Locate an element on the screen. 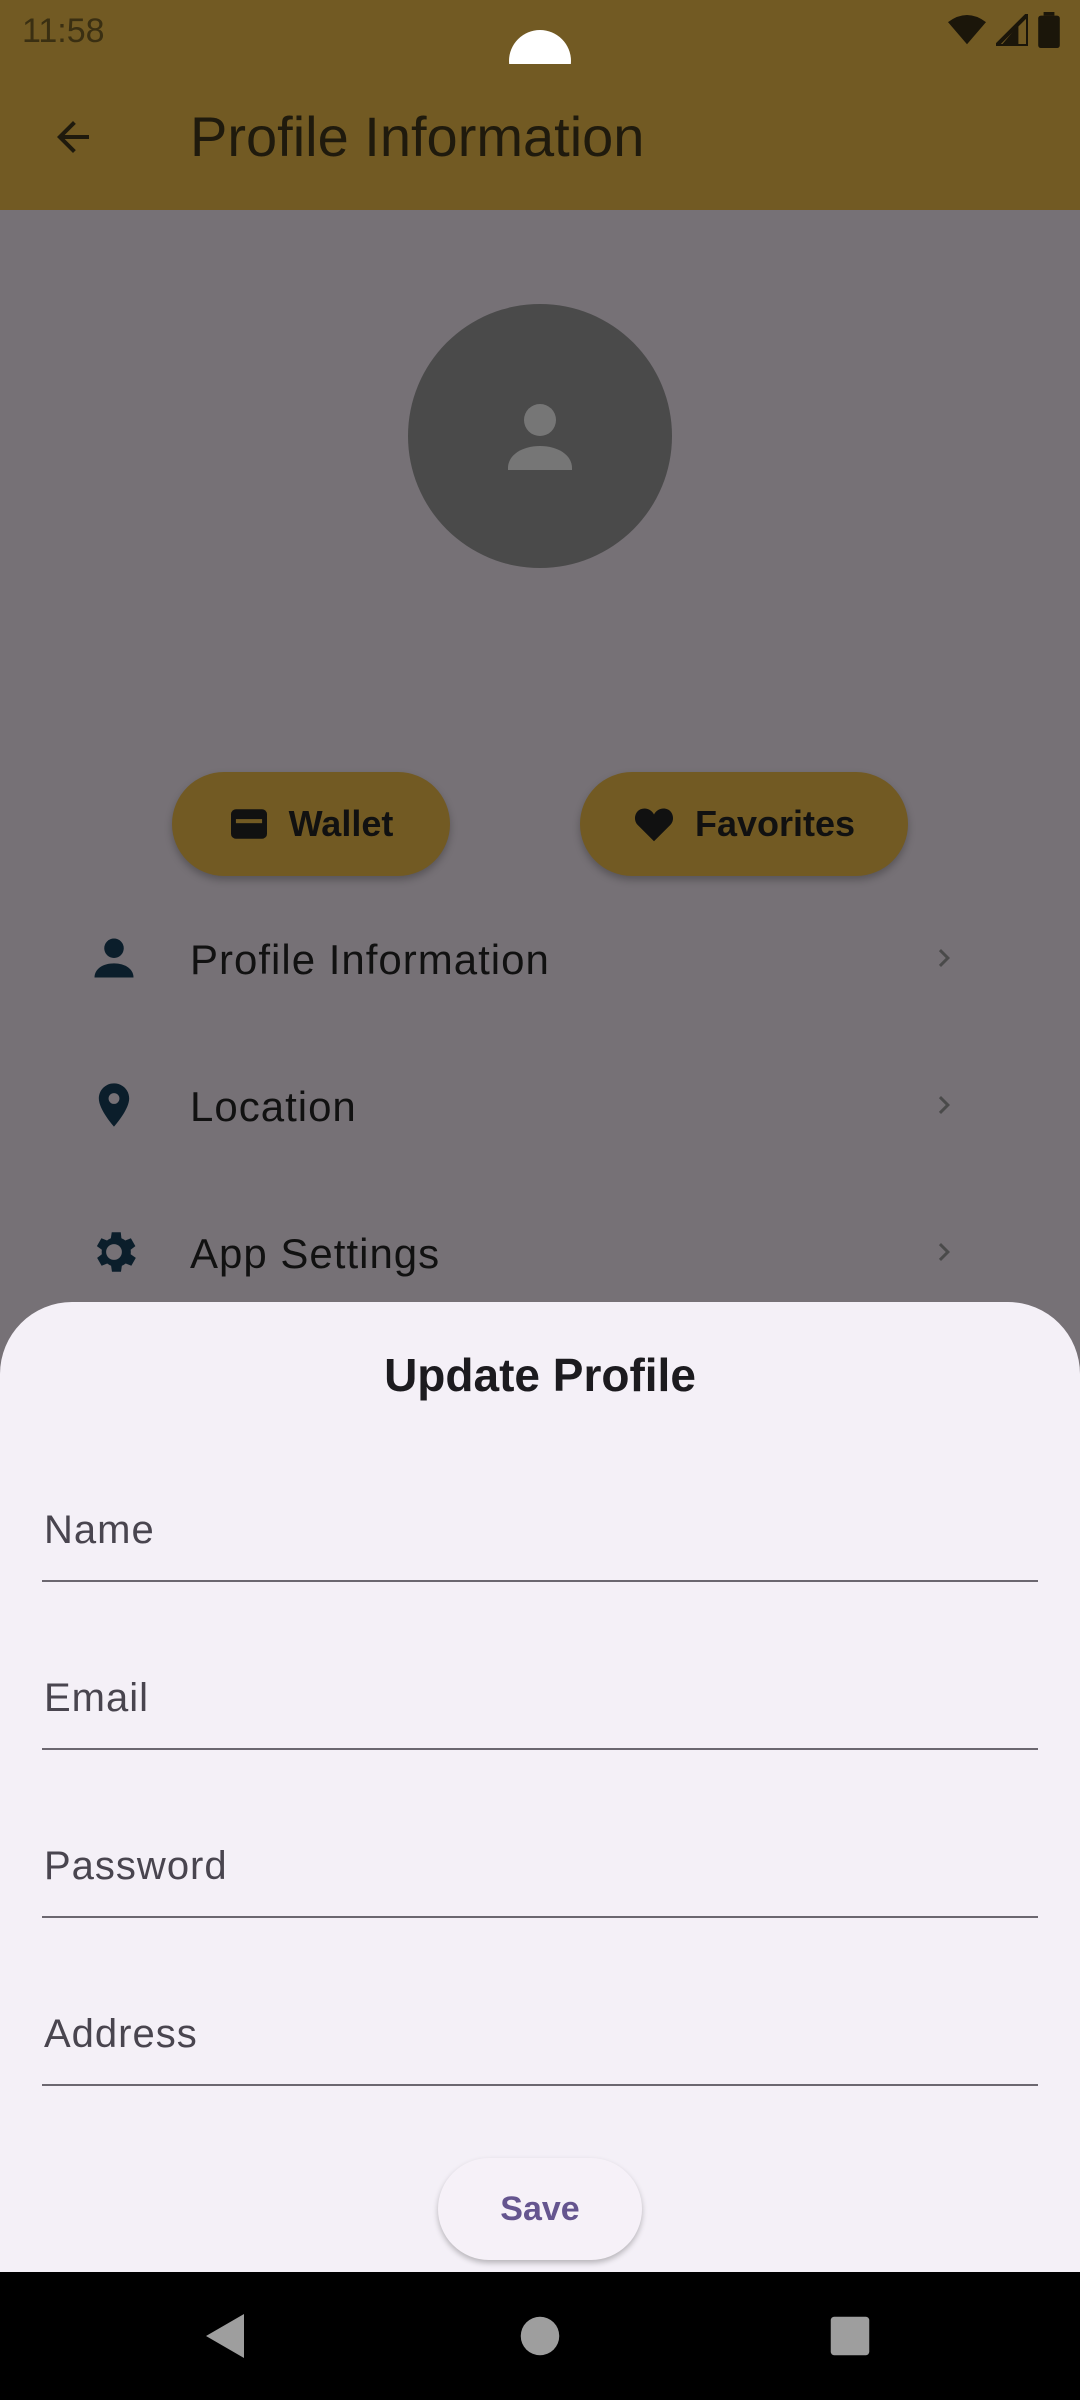 Image resolution: width=1080 pixels, height=2400 pixels. avatar is located at coordinates (540, 436).